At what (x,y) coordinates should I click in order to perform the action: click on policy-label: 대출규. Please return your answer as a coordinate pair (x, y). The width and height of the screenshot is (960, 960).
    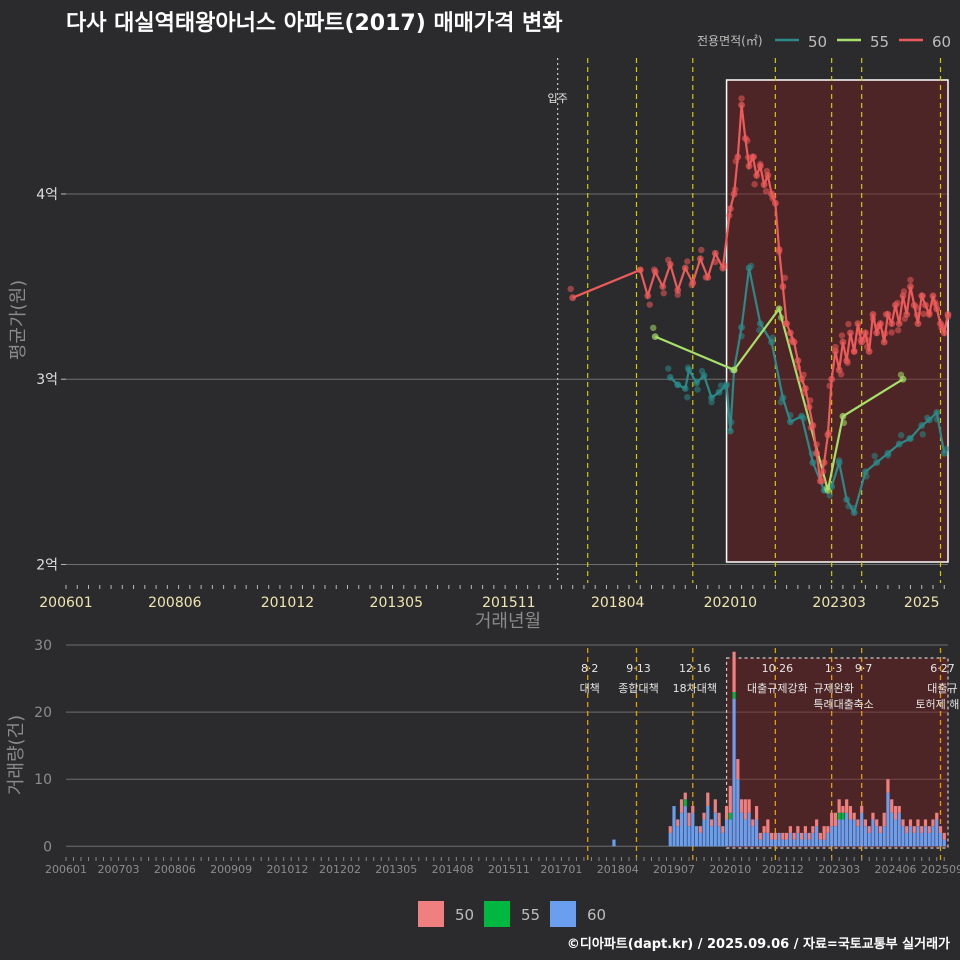
    Looking at the image, I should click on (942, 688).